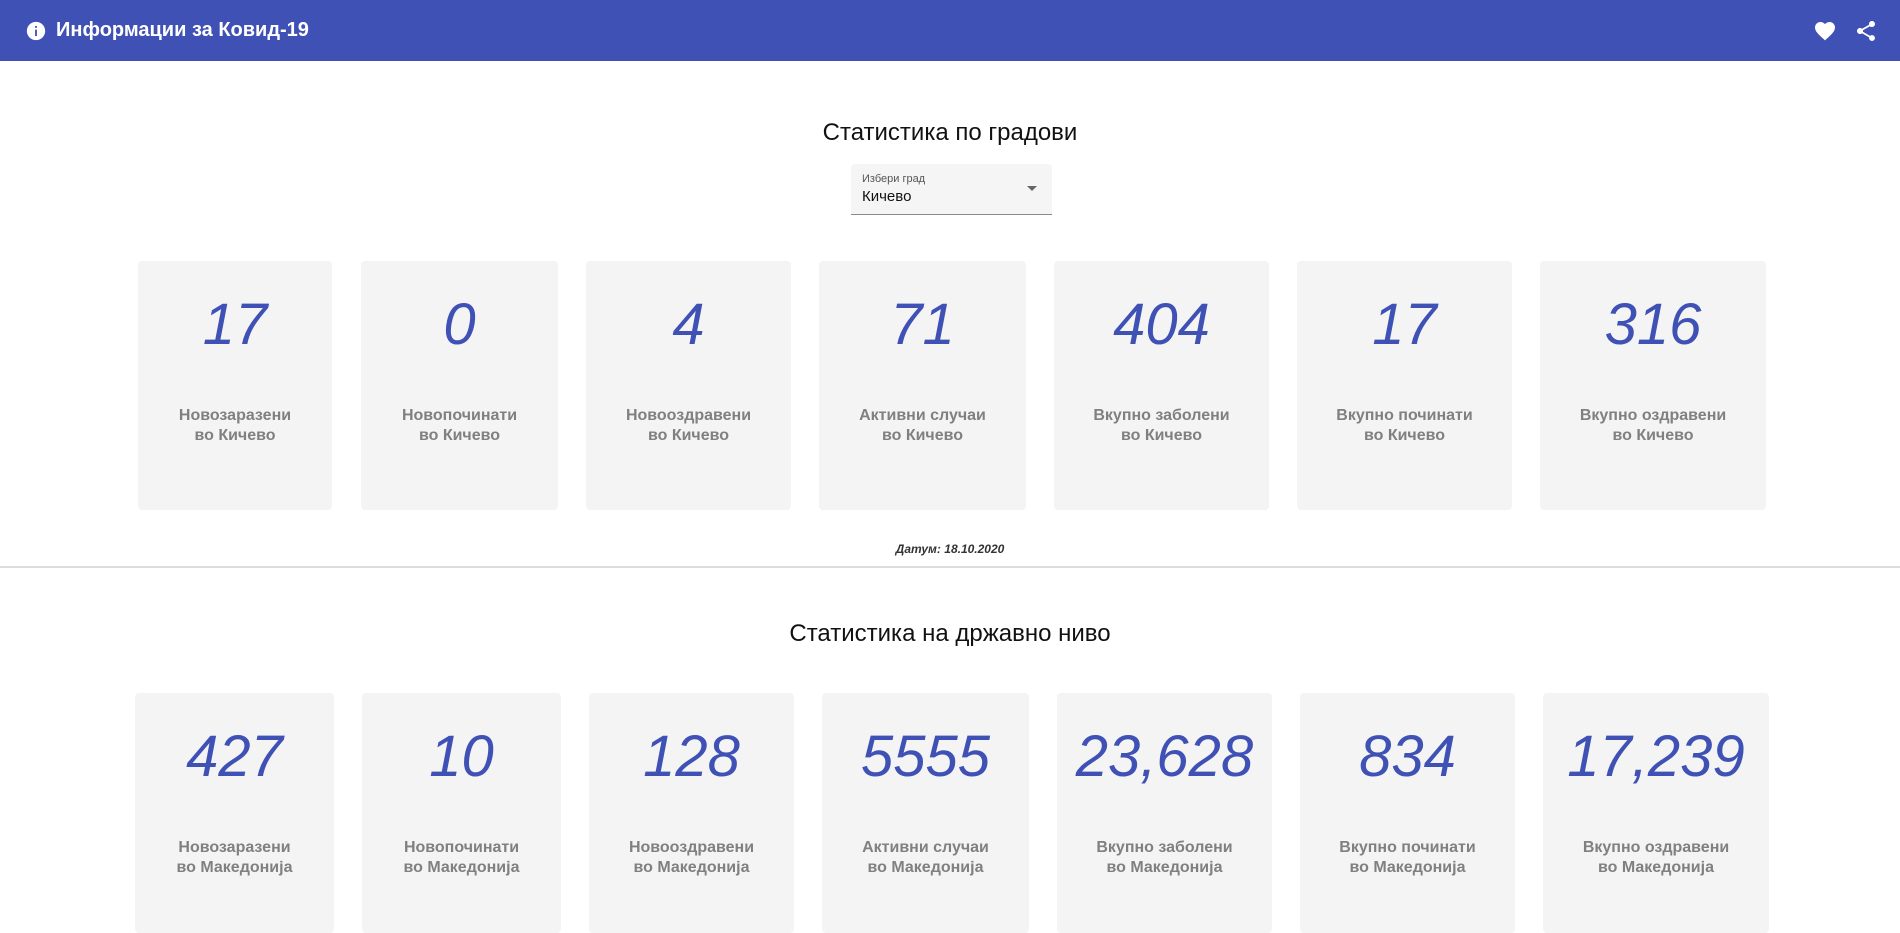 This screenshot has width=1900, height=933. What do you see at coordinates (1404, 425) in the screenshot?
I see `stat-label: Вкупно починати во Кичево` at bounding box center [1404, 425].